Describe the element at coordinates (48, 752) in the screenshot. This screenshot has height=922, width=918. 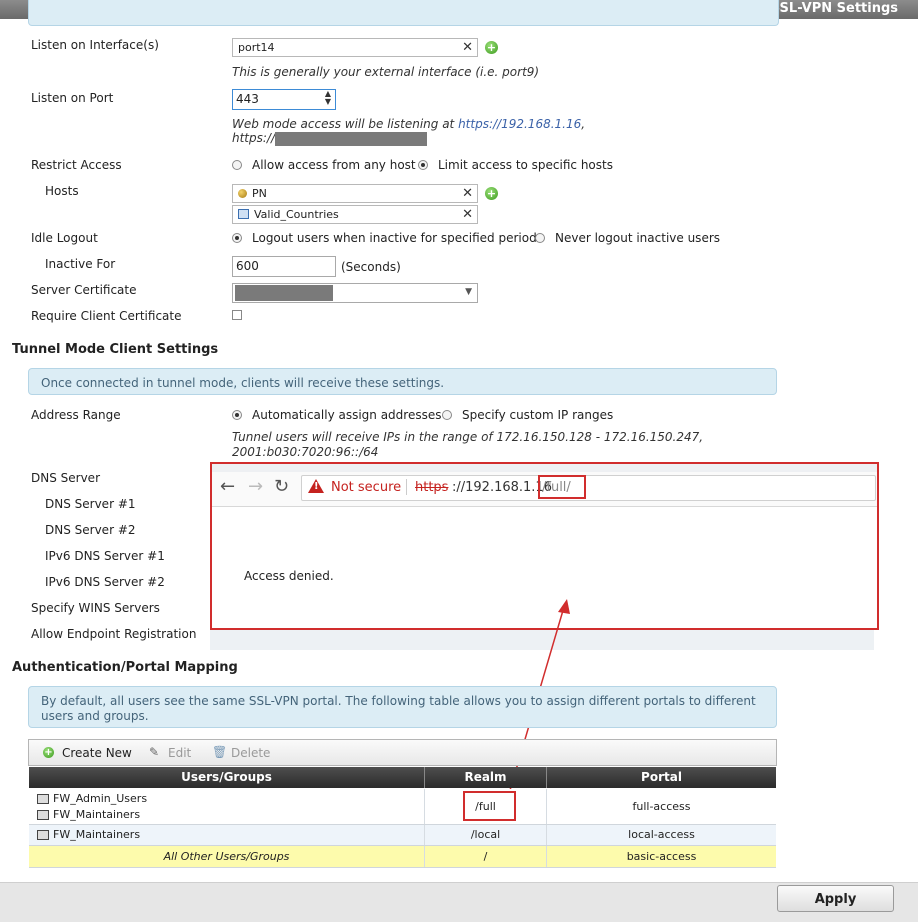
I see `create-new-icon: +` at that location.